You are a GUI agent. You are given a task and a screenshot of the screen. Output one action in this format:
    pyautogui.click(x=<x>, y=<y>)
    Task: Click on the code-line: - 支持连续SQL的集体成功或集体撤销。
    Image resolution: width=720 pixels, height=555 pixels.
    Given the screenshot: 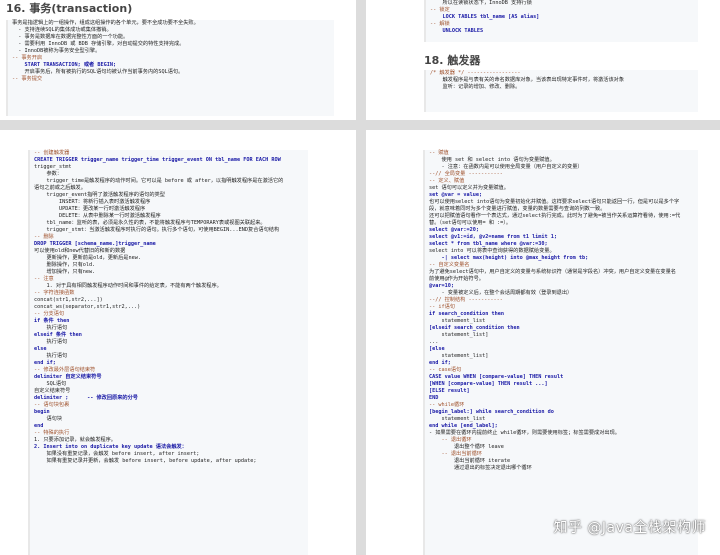 What is the action you would take?
    pyautogui.click(x=62, y=30)
    